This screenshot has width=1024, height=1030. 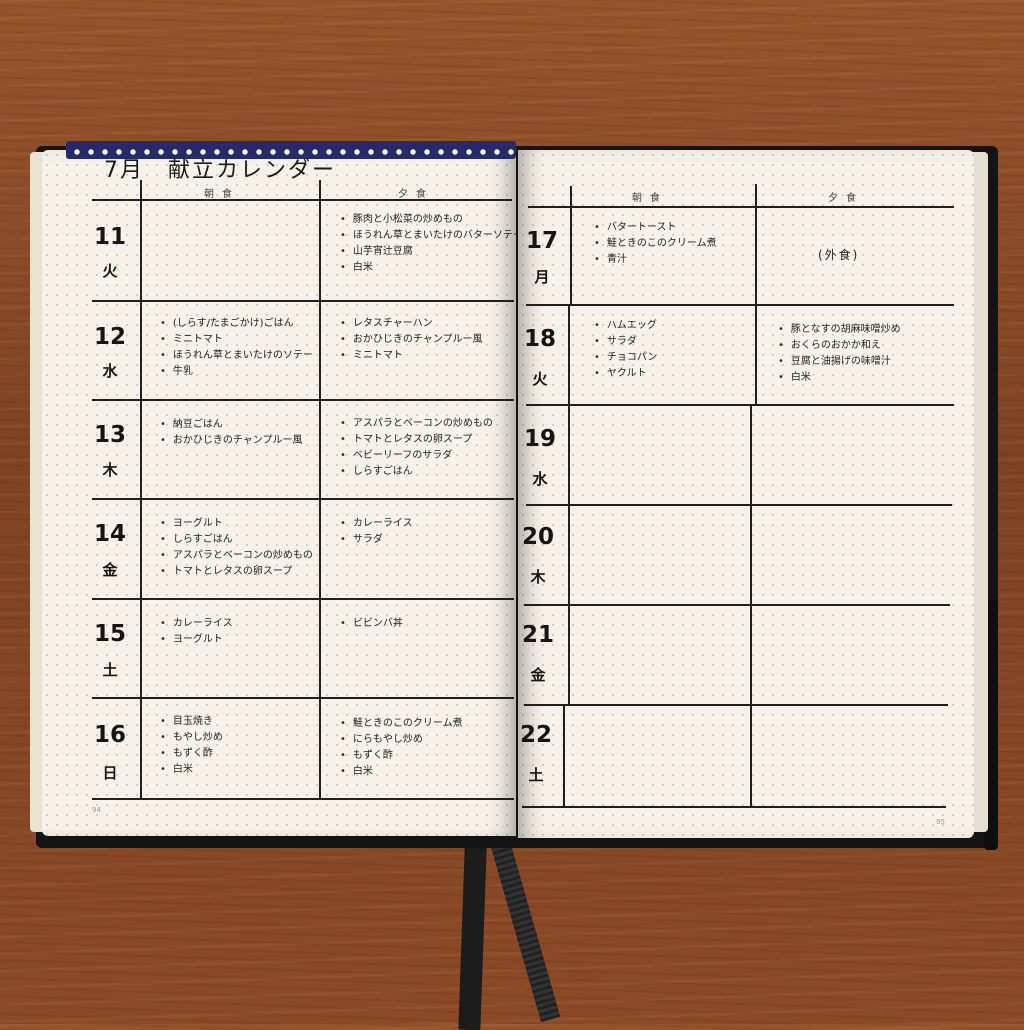 I want to click on meal-item: 目玉焼き, so click(x=191, y=722).